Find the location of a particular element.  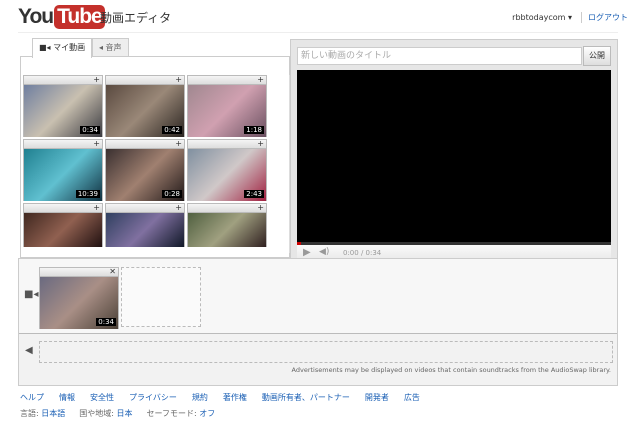

footer-settings: 言語: 日本語 国や地域: 日本 セーフモード: オフ is located at coordinates (117, 413).